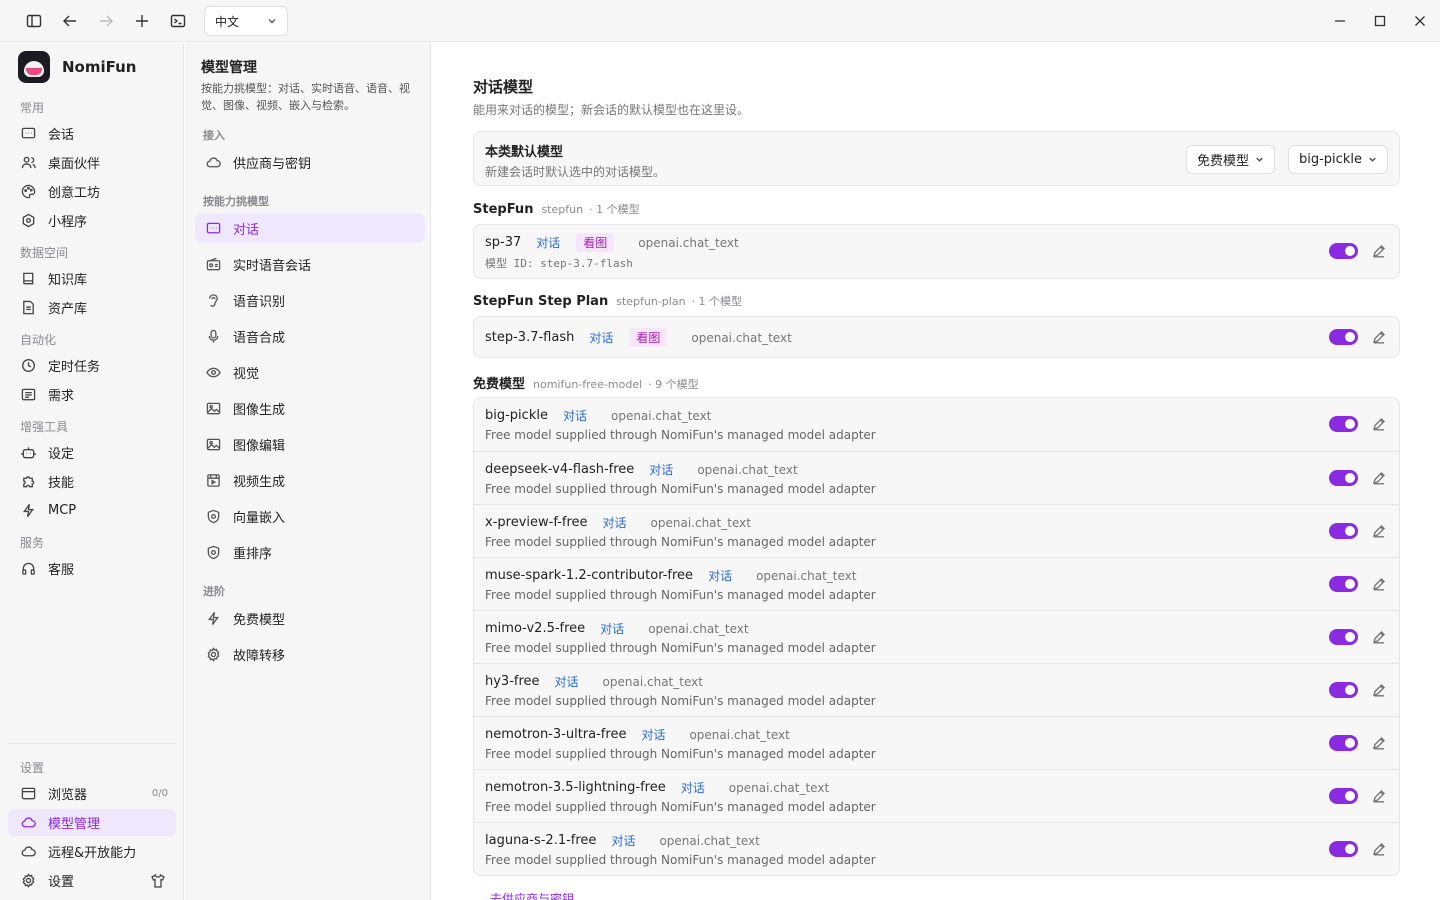 The height and width of the screenshot is (900, 1440). Describe the element at coordinates (310, 444) in the screenshot. I see `nav-imgedit: 图像编辑` at that location.